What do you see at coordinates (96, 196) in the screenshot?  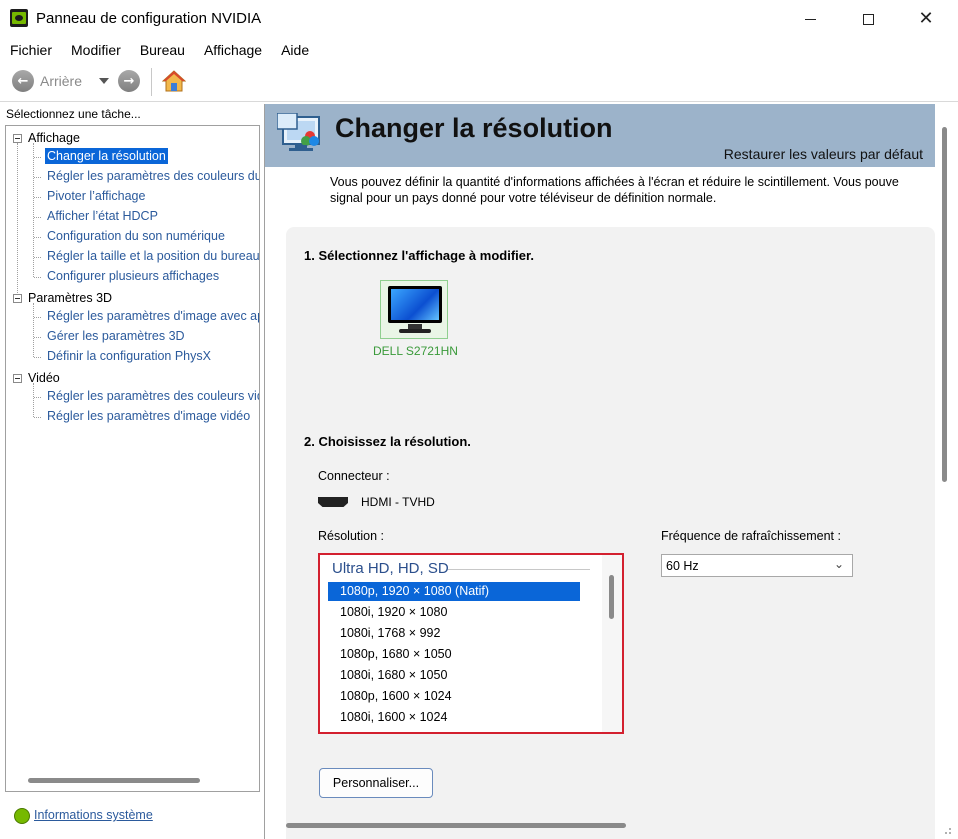 I see `tree-item-pivoter: Pivoter l’affichage` at bounding box center [96, 196].